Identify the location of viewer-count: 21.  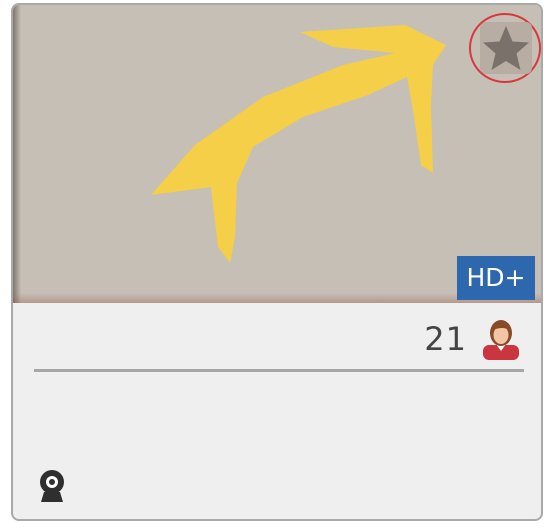
(445, 339).